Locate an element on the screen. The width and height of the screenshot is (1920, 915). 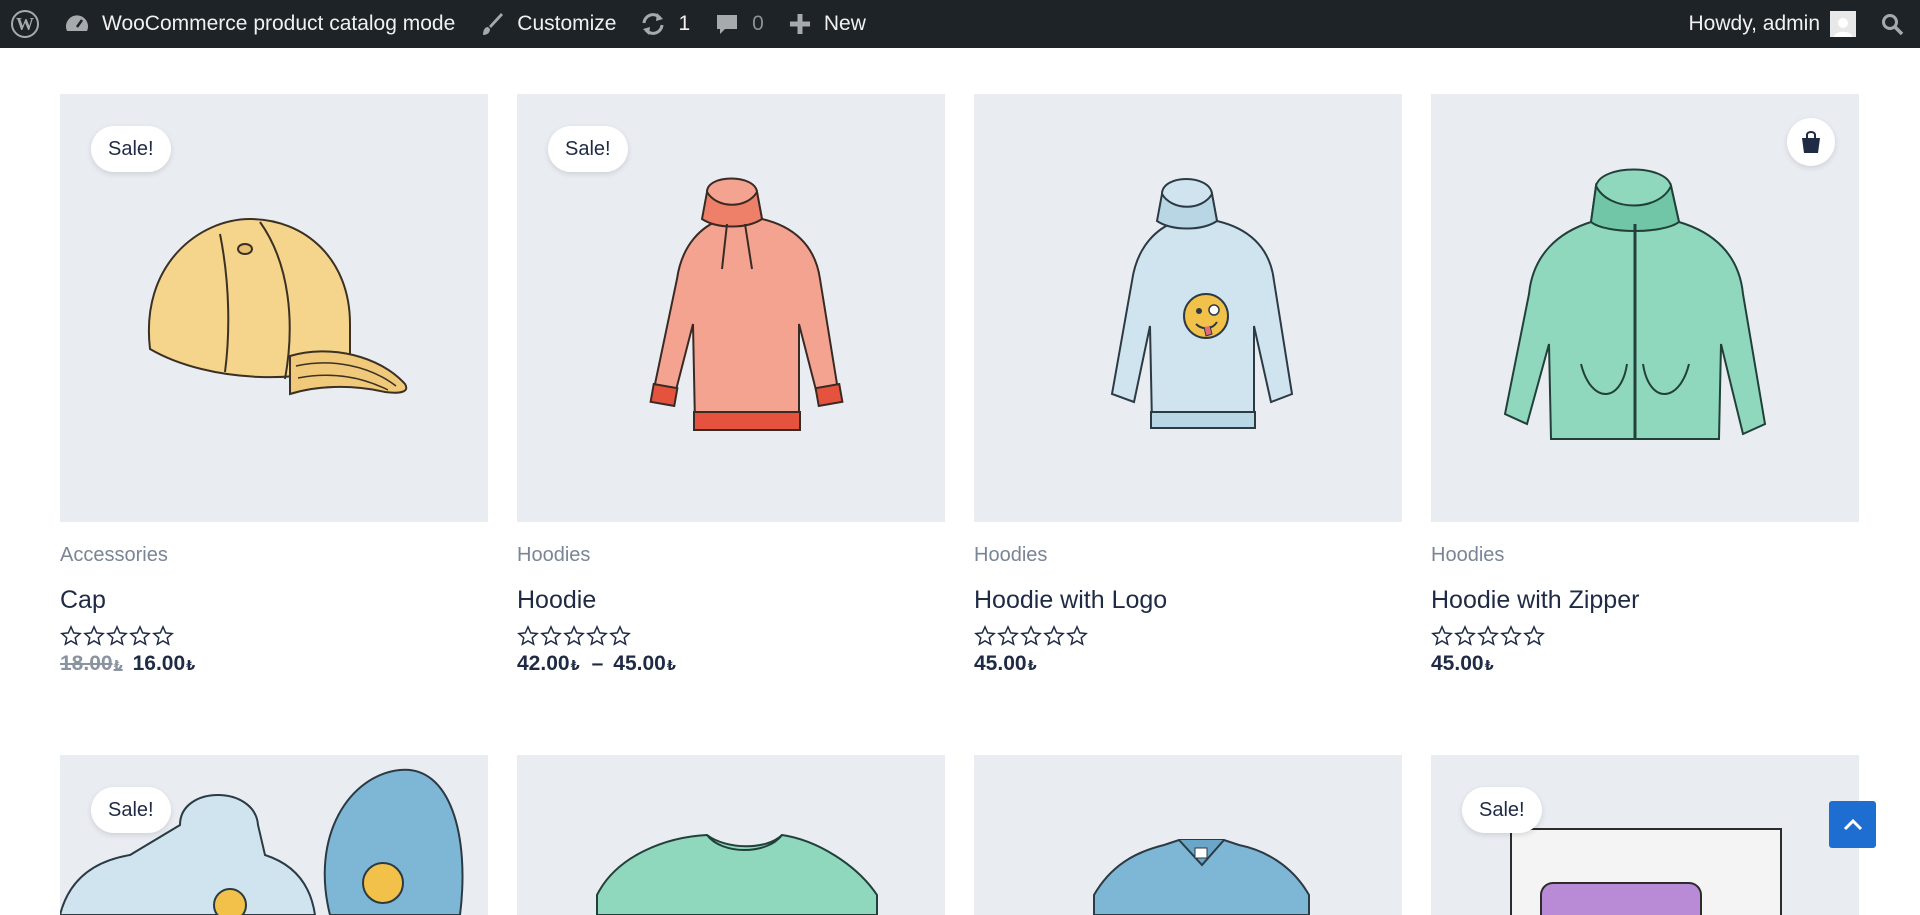
wordpress-menu: W is located at coordinates (26, 24).